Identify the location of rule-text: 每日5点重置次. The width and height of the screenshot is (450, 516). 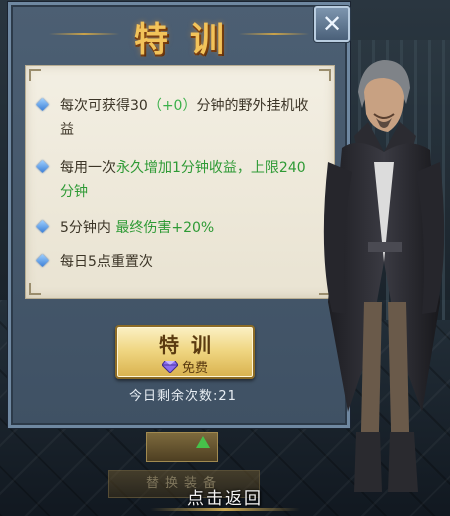
(106, 262).